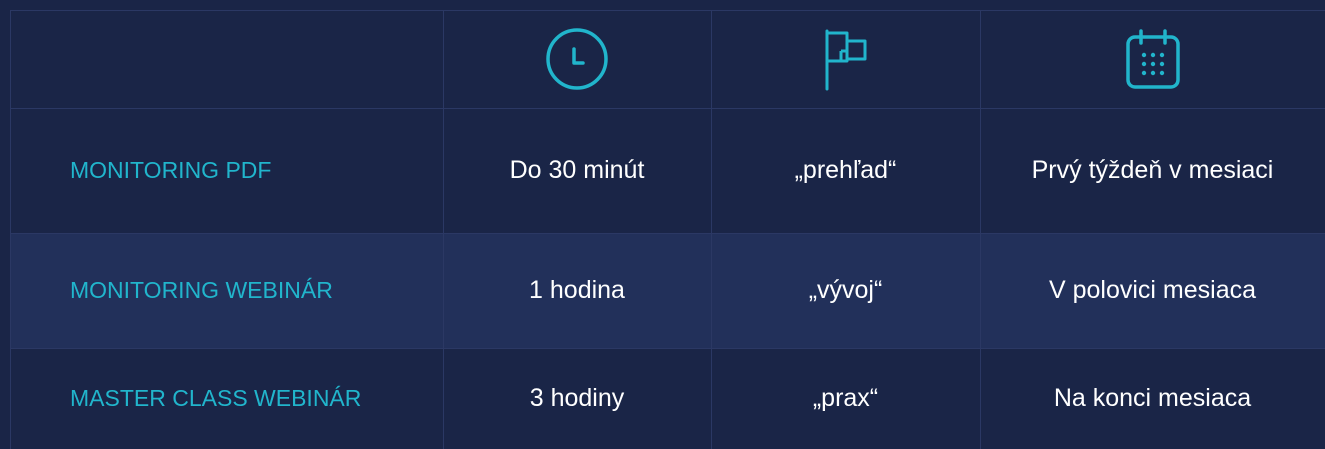 The width and height of the screenshot is (1325, 449). What do you see at coordinates (1152, 59) in the screenshot?
I see `calendar-icon` at bounding box center [1152, 59].